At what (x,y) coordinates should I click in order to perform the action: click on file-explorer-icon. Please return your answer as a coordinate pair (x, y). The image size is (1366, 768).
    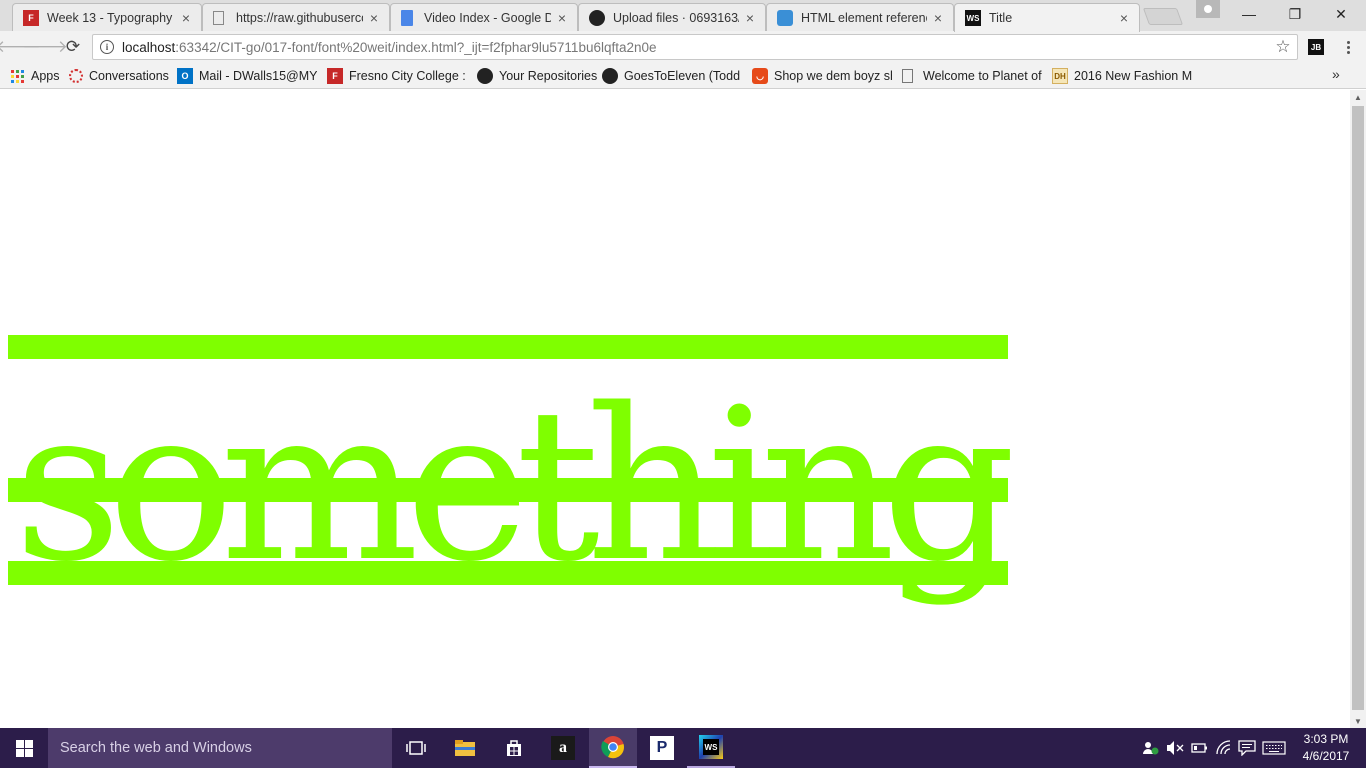
    Looking at the image, I should click on (465, 748).